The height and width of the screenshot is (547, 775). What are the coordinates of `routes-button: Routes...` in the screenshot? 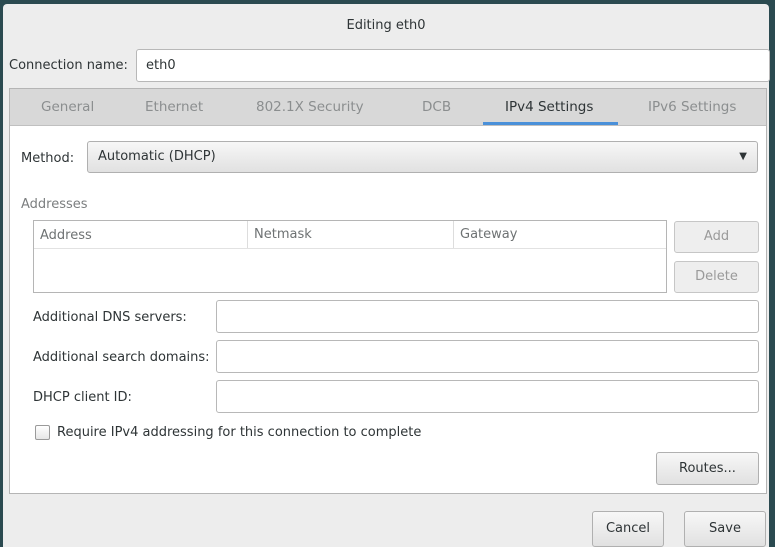 It's located at (707, 468).